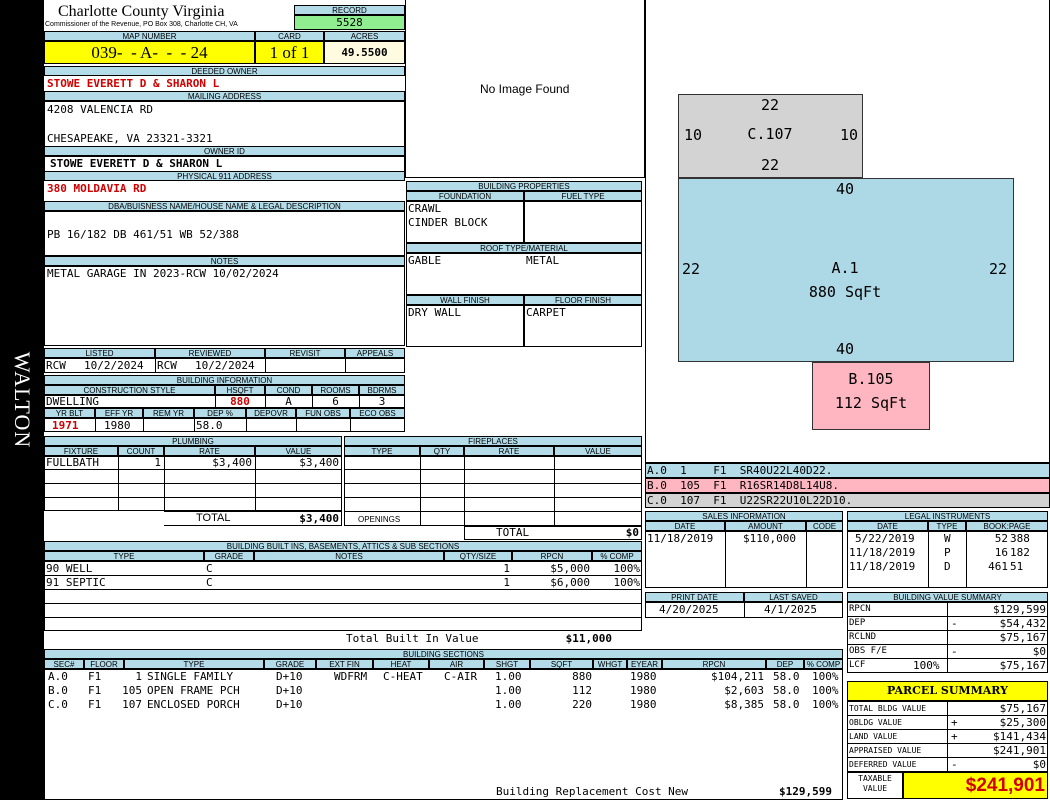 This screenshot has height=800, width=1050. What do you see at coordinates (132, 690) in the screenshot?
I see `sec-b-code: 105` at bounding box center [132, 690].